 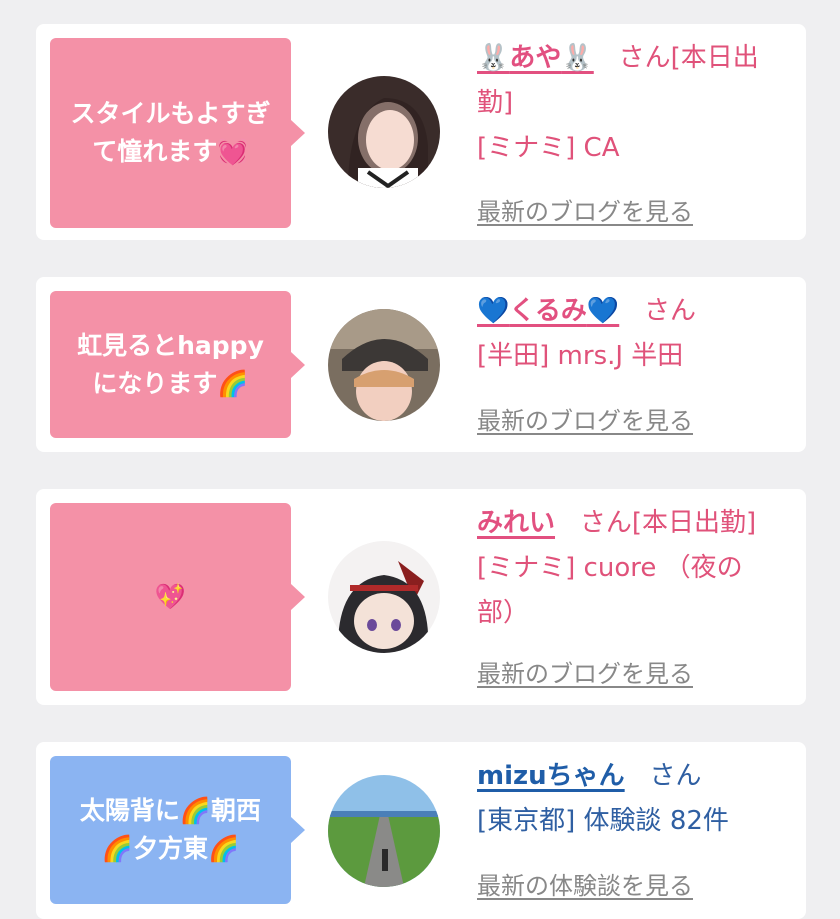 What do you see at coordinates (177, 597) in the screenshot?
I see `comment-bubble: 💖` at bounding box center [177, 597].